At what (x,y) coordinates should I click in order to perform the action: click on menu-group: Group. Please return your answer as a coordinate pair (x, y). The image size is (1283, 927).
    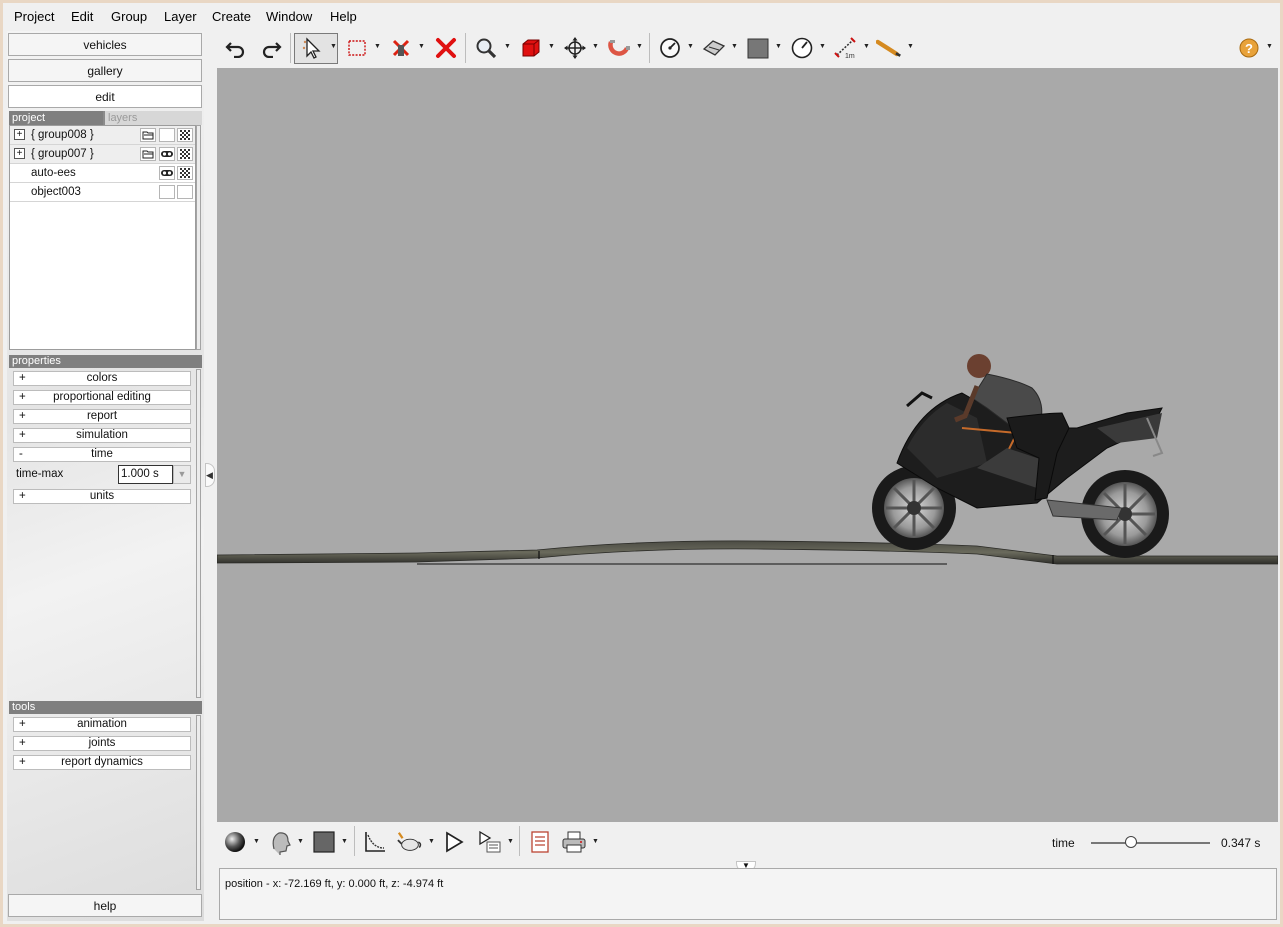
    Looking at the image, I should click on (129, 16).